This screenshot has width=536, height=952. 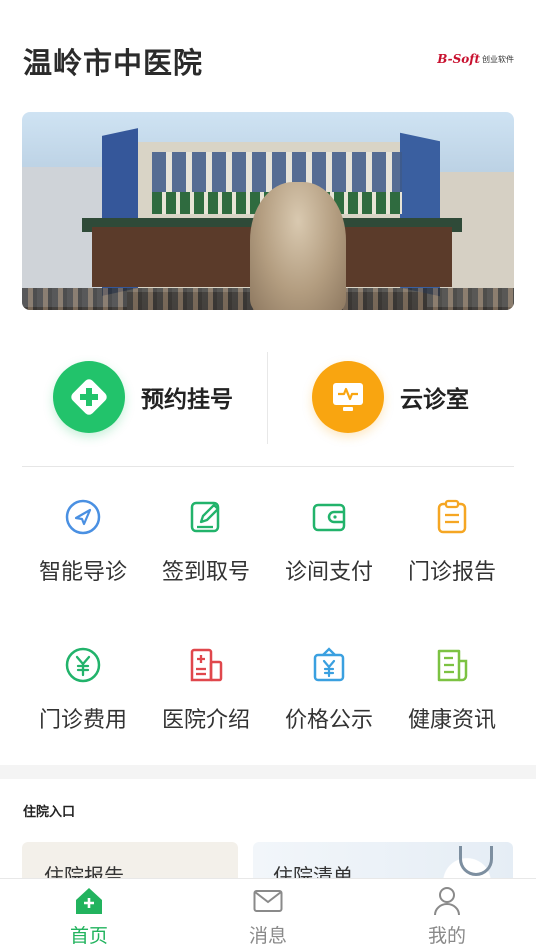 What do you see at coordinates (458, 59) in the screenshot?
I see `brand-mark: B-Soft` at bounding box center [458, 59].